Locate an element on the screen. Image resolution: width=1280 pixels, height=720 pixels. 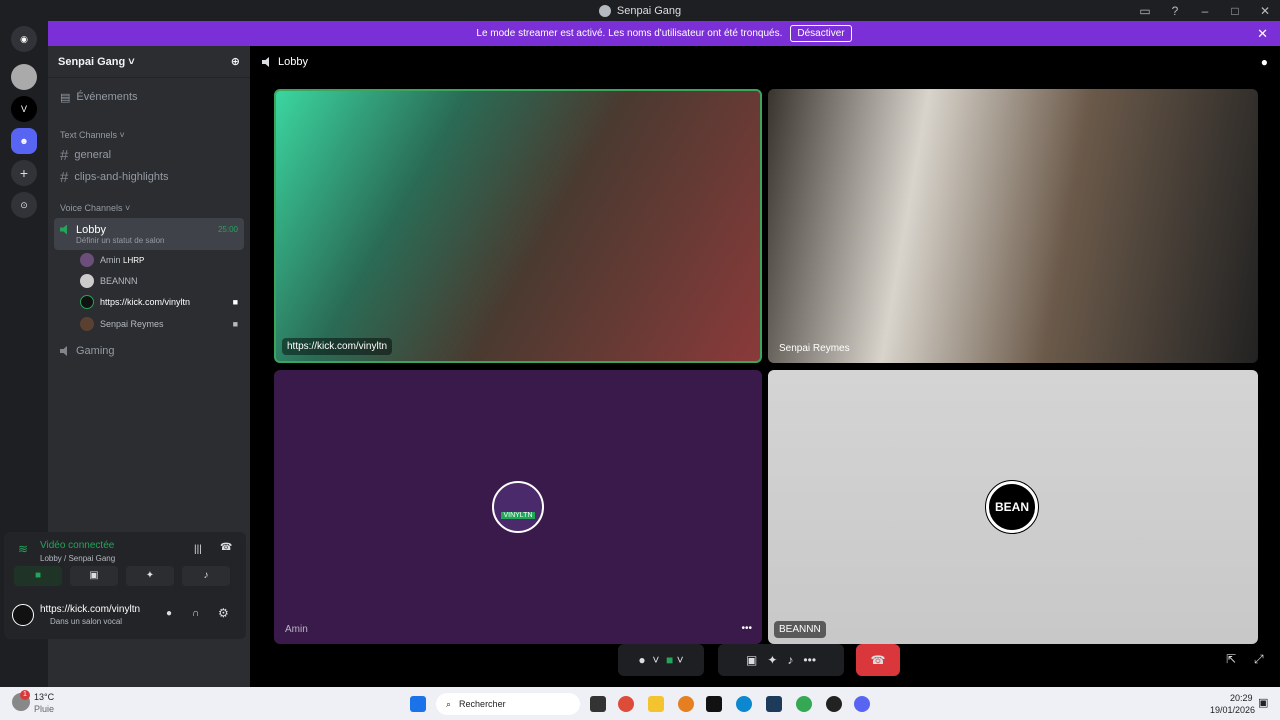
minimize-icon: – is located at coordinates (1205, 11).